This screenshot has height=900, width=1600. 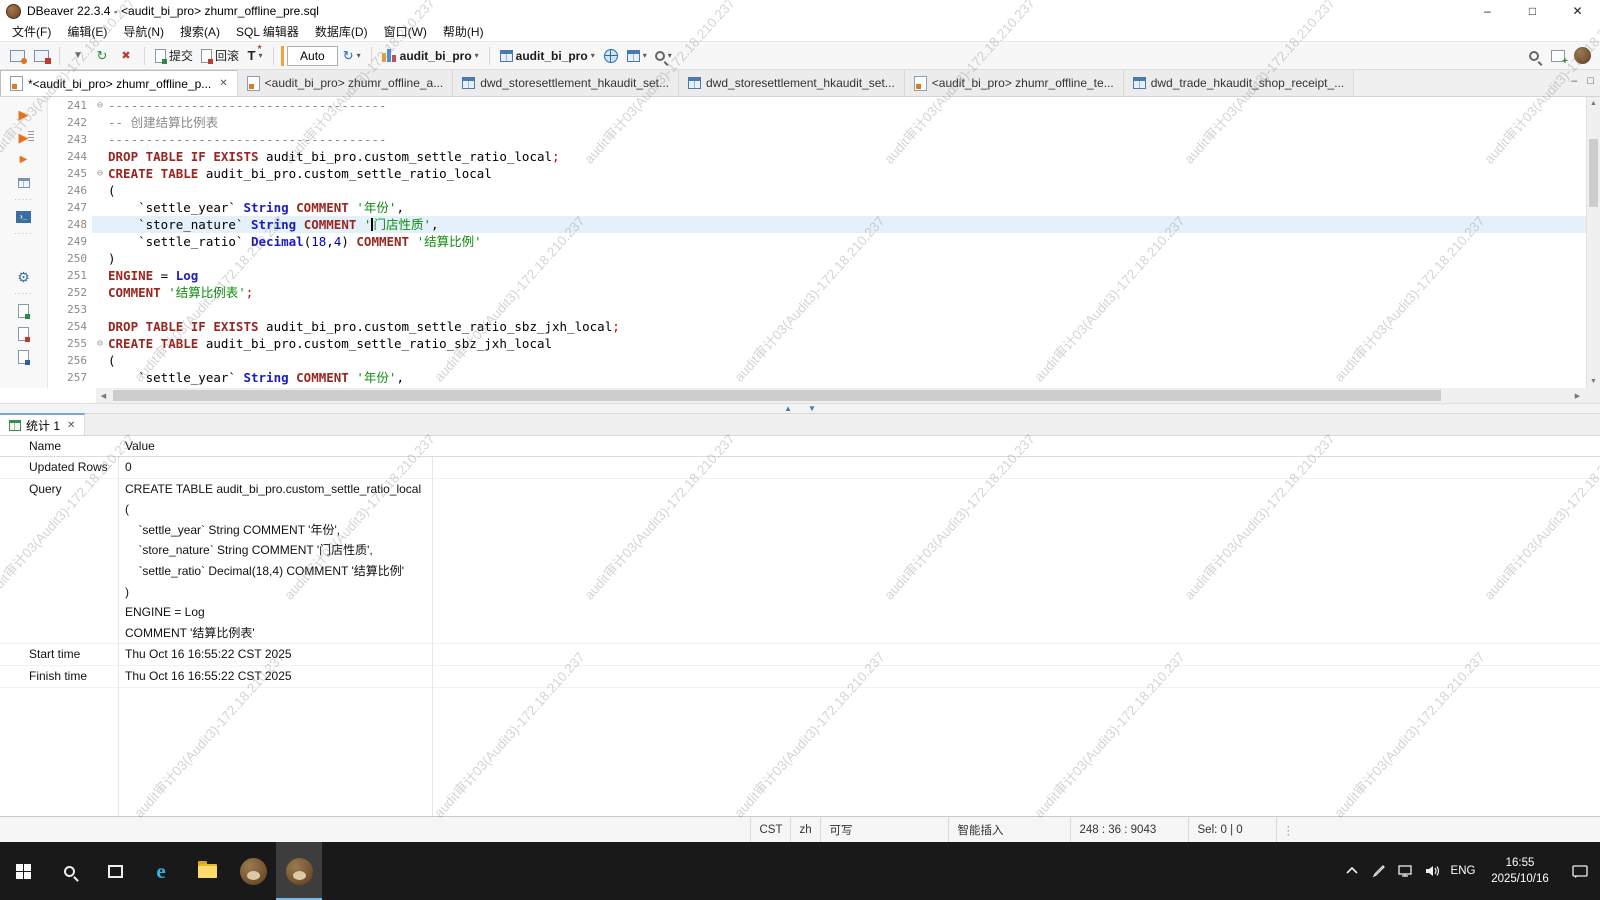 I want to click on settings-gear-icon: ⚙, so click(x=24, y=277).